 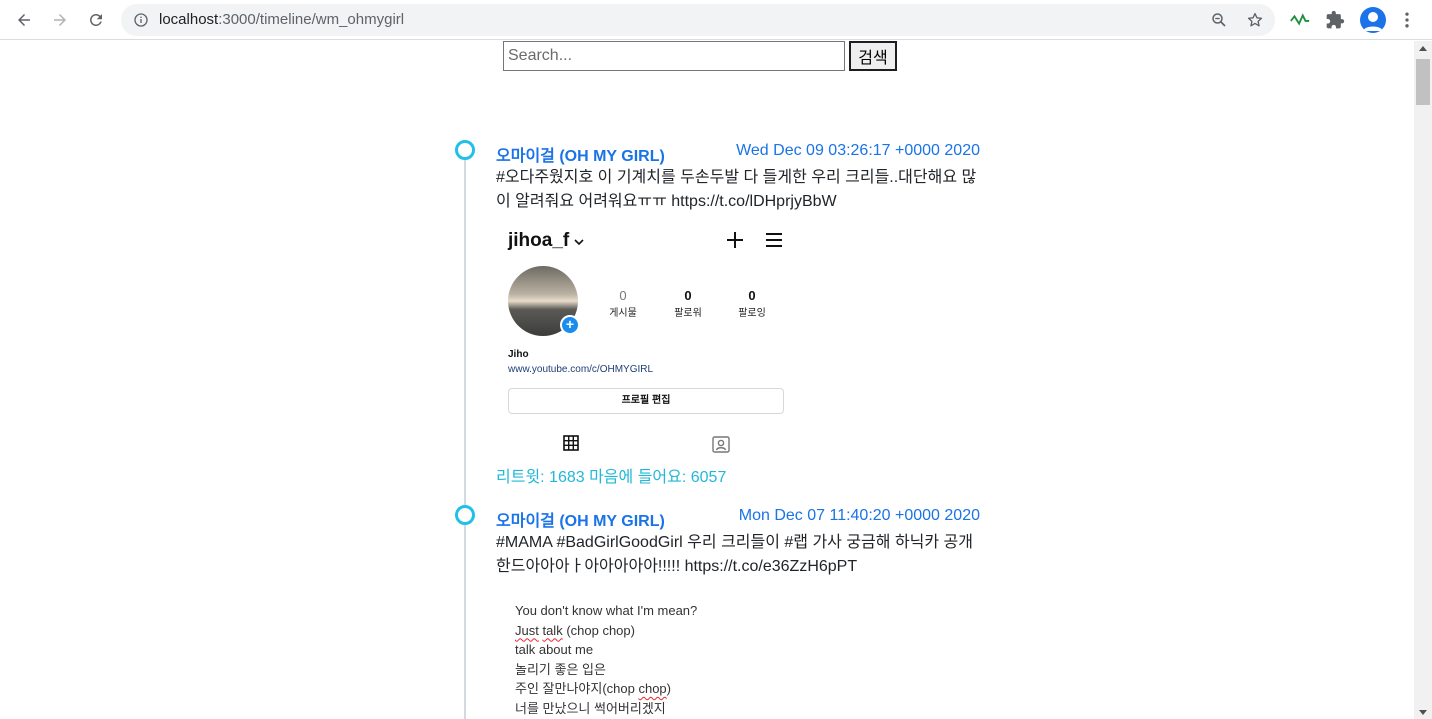 What do you see at coordinates (1373, 20) in the screenshot?
I see `profile-avatar` at bounding box center [1373, 20].